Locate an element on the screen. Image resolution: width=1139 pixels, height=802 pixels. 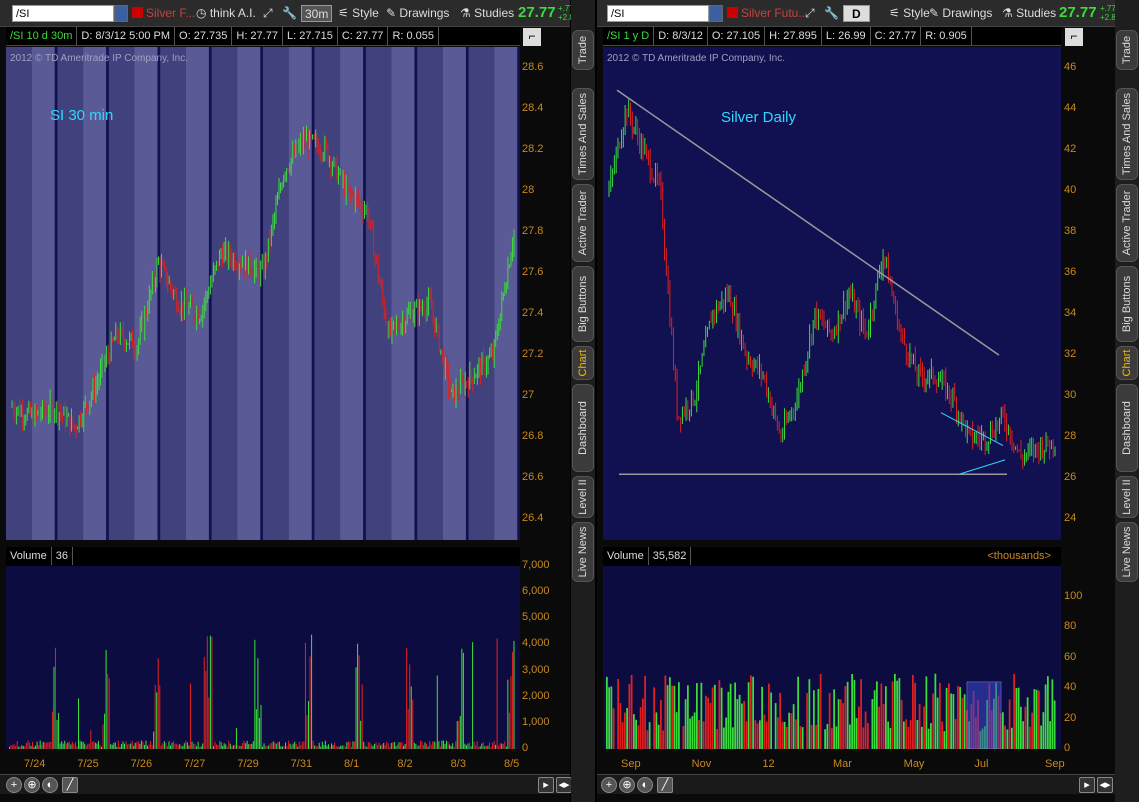
axis-tick: 26 is located at coordinates (1070, 477).